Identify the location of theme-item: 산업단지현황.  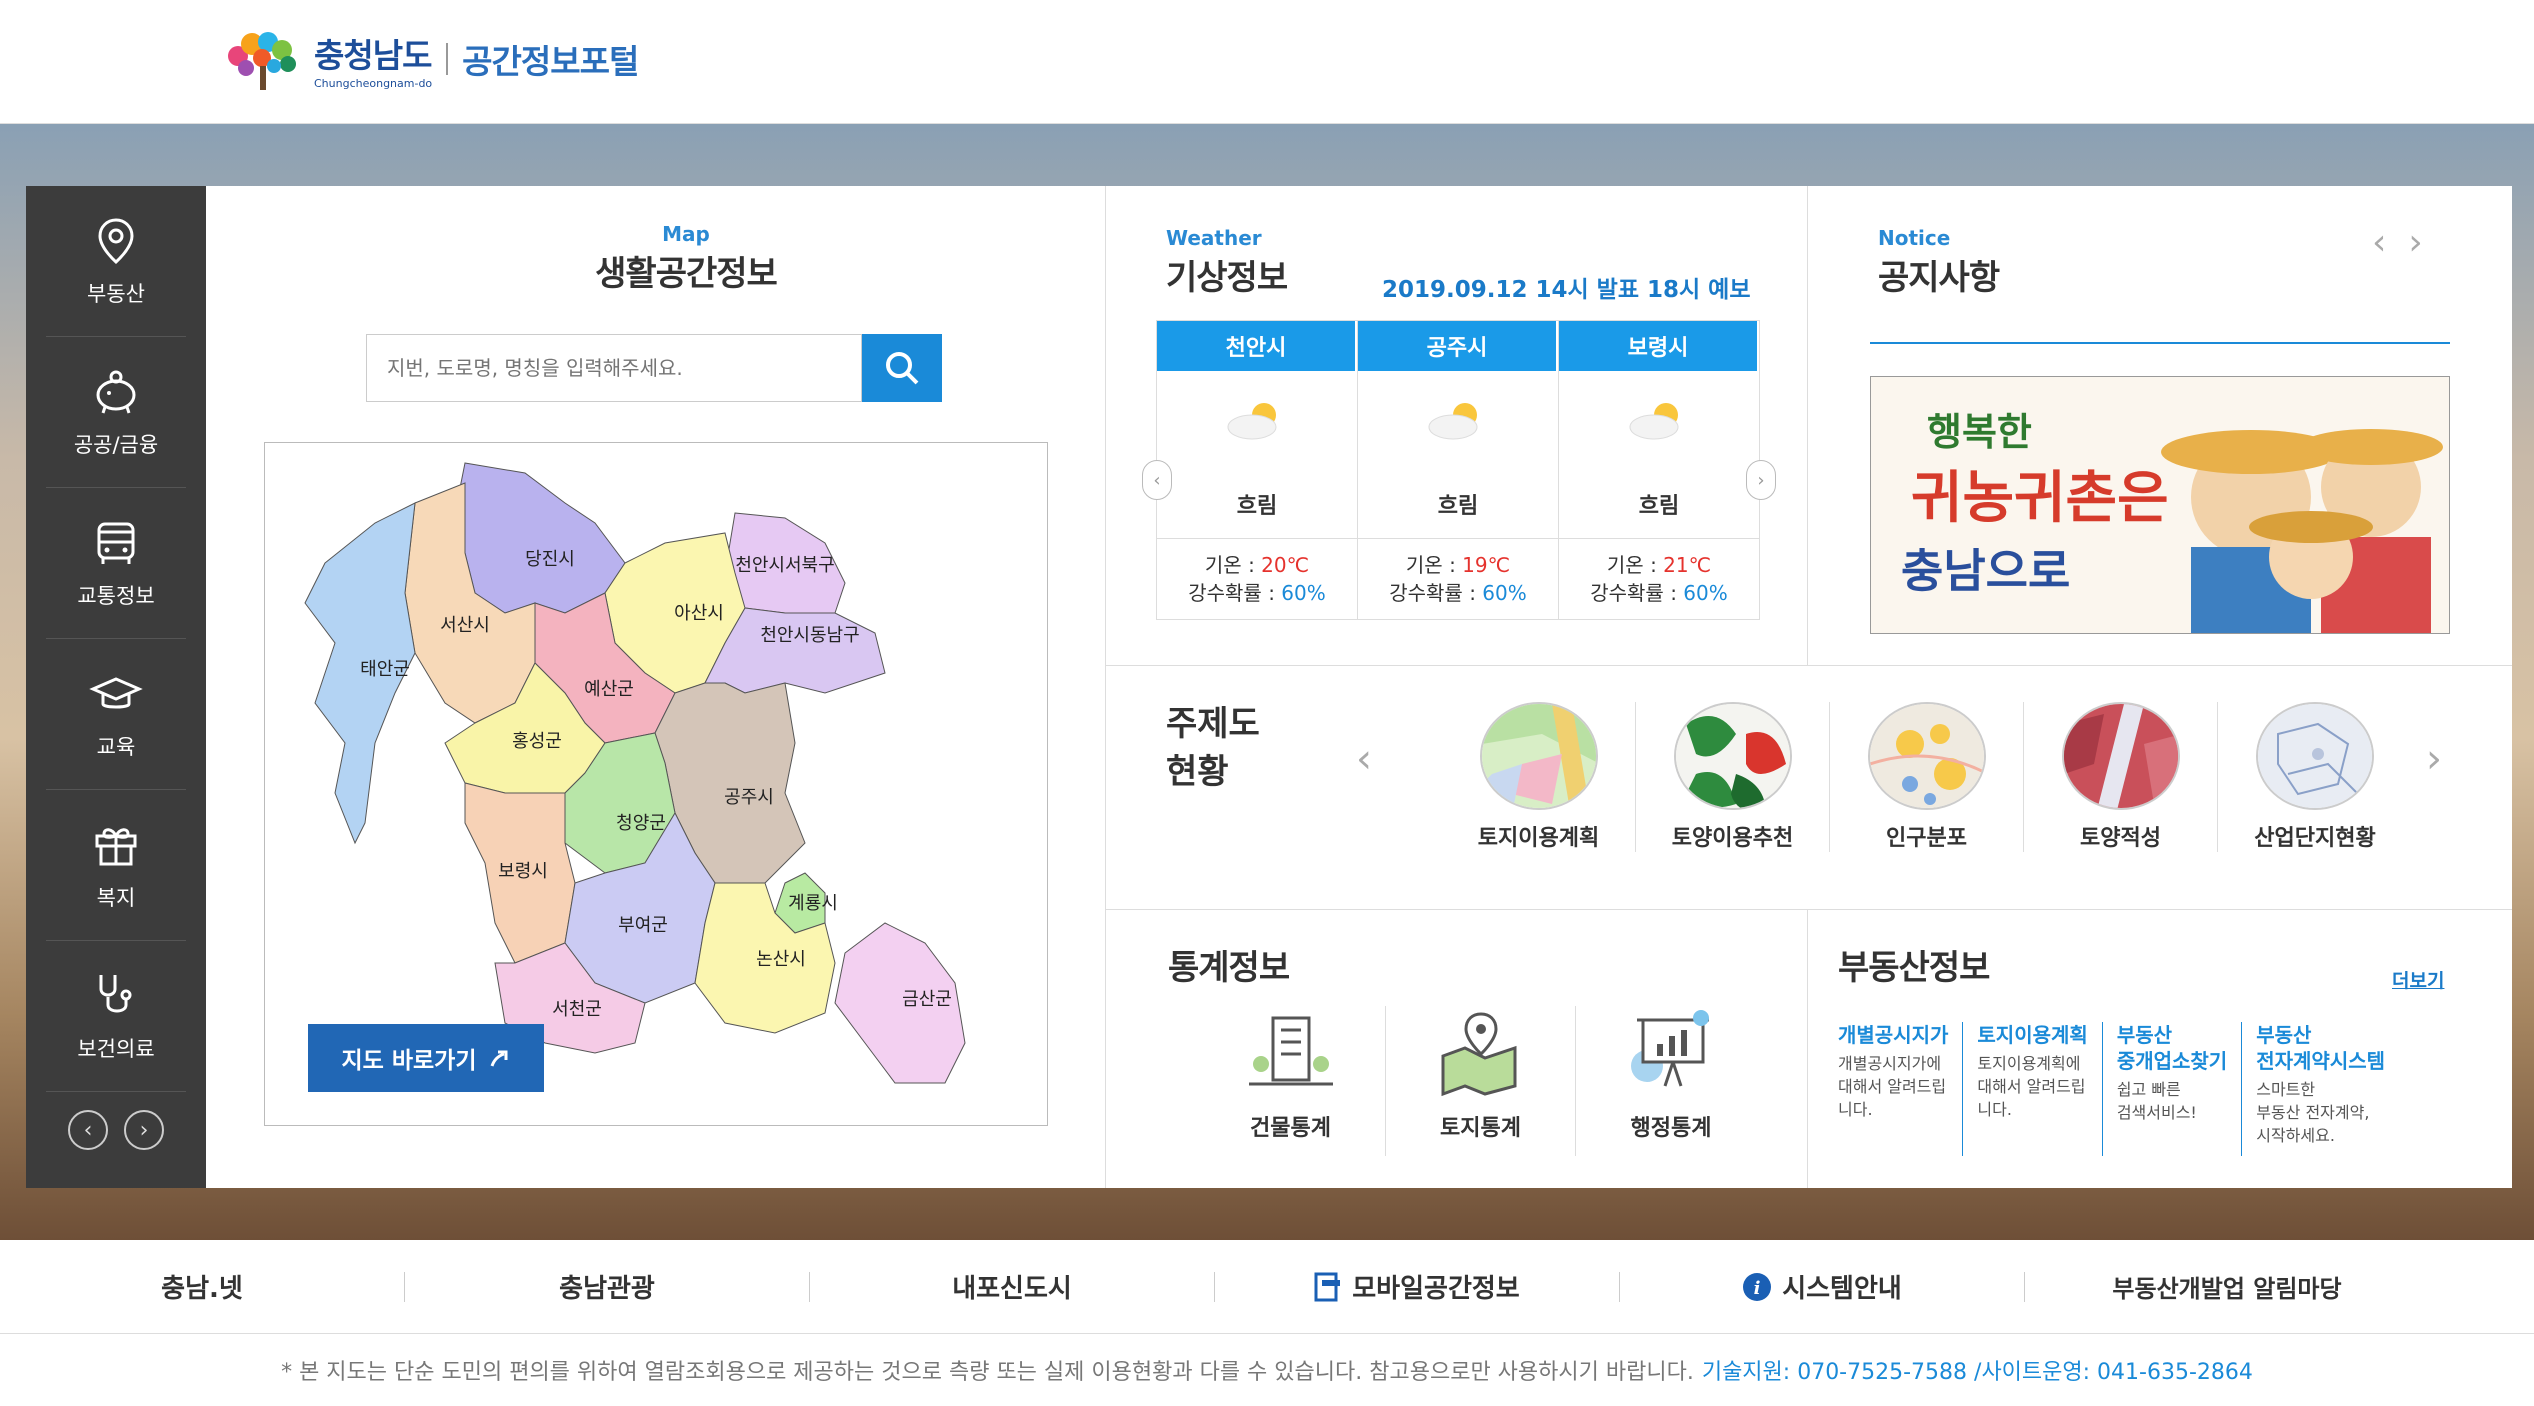
(2315, 777).